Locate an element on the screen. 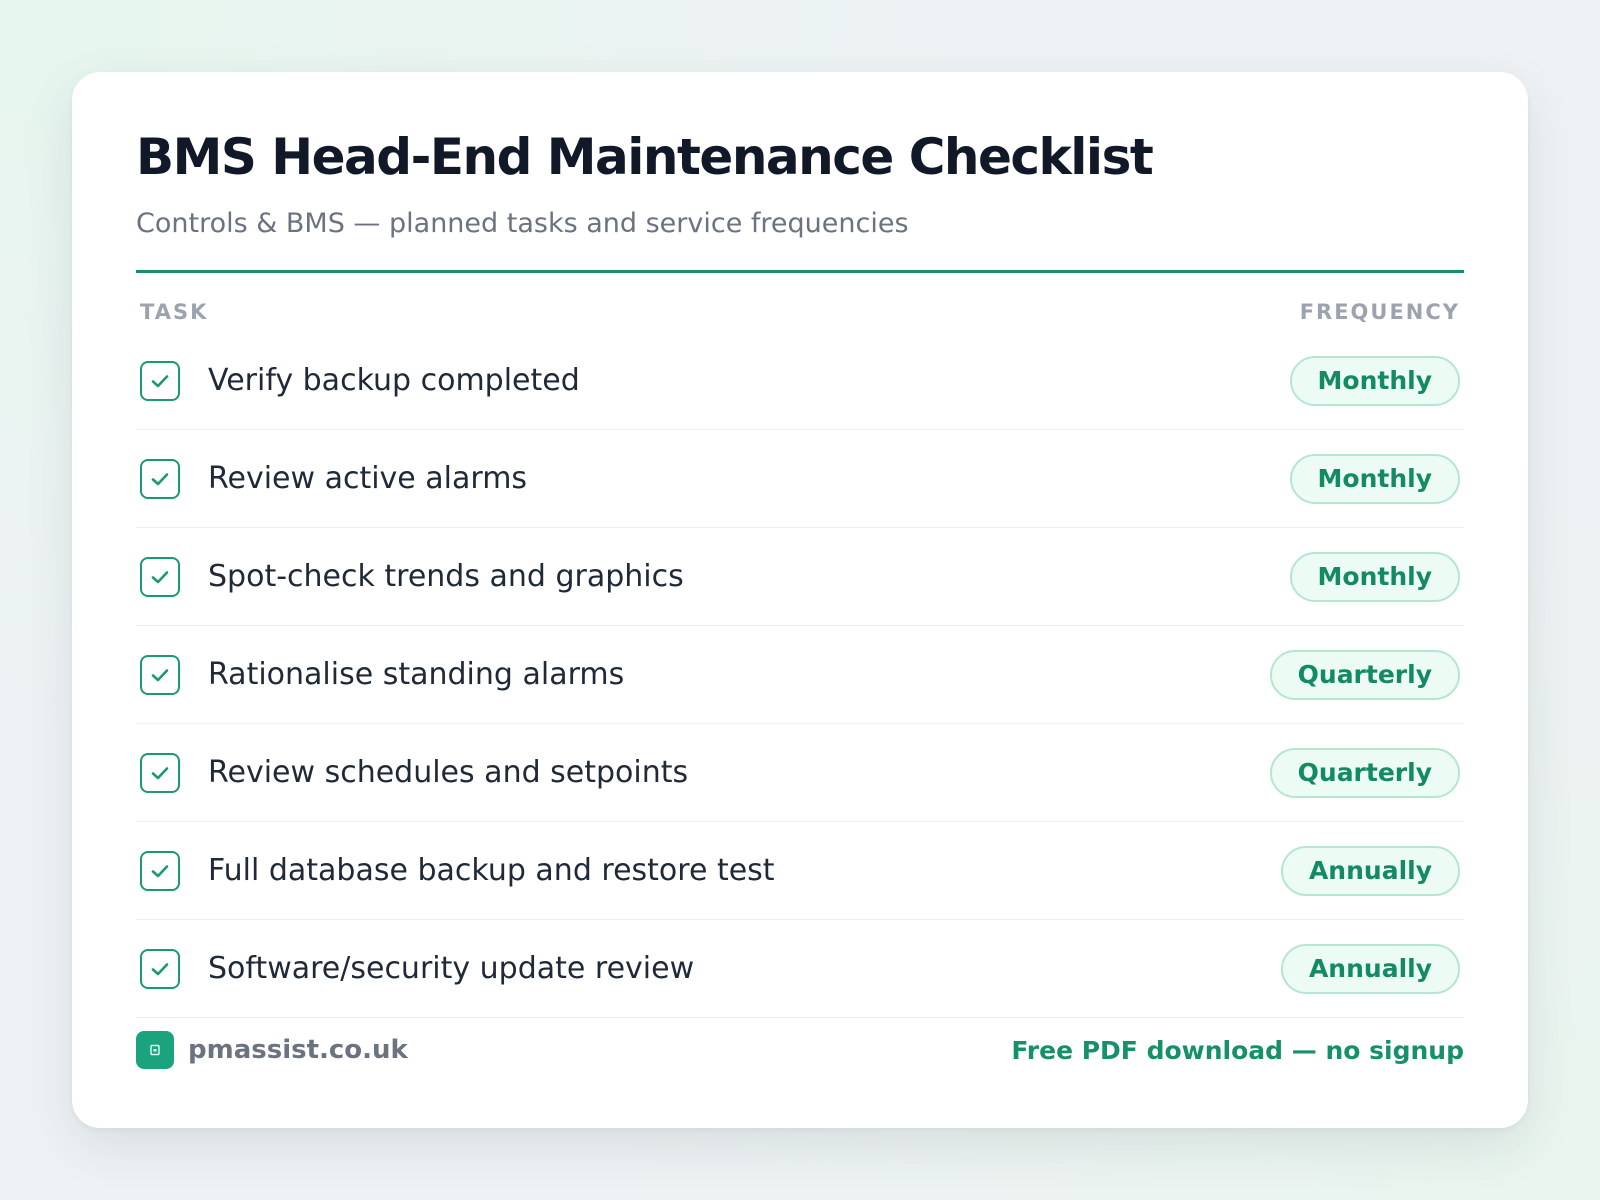 Image resolution: width=1600 pixels, height=1200 pixels. task-row: Verify backup completed Monthly is located at coordinates (800, 381).